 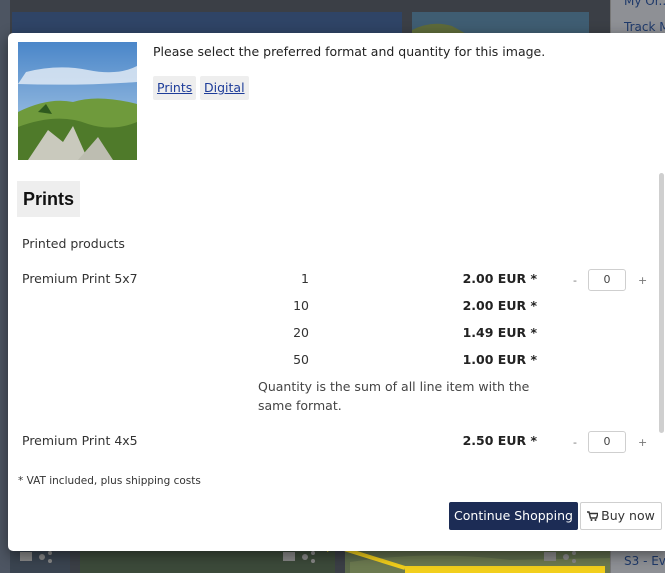 What do you see at coordinates (513, 516) in the screenshot?
I see `continue-shopping-button: Continue Shopping` at bounding box center [513, 516].